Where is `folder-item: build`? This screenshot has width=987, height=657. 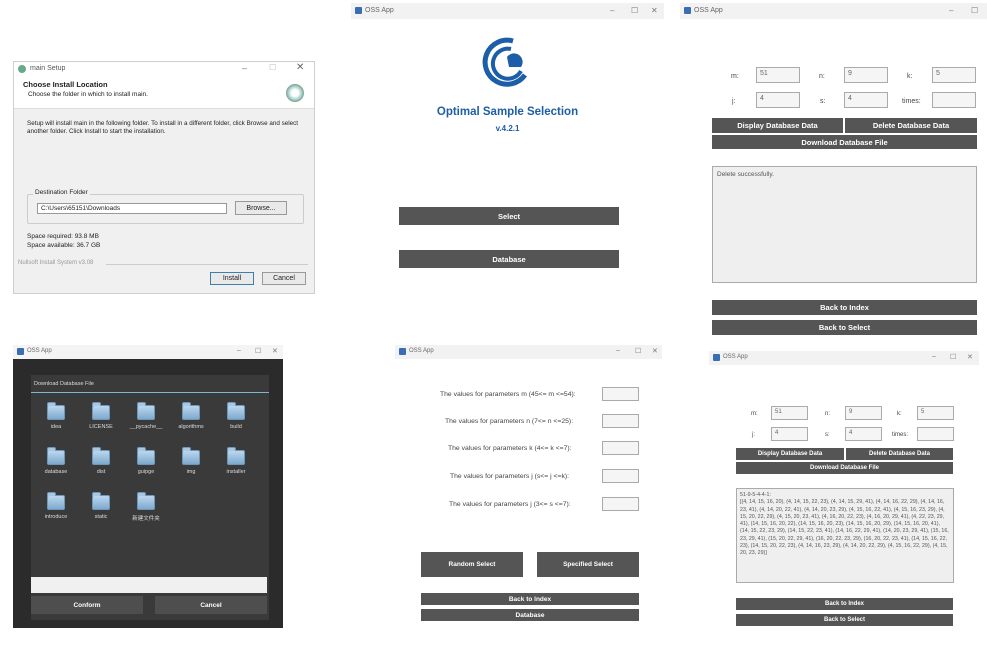
folder-item: build is located at coordinates (236, 416).